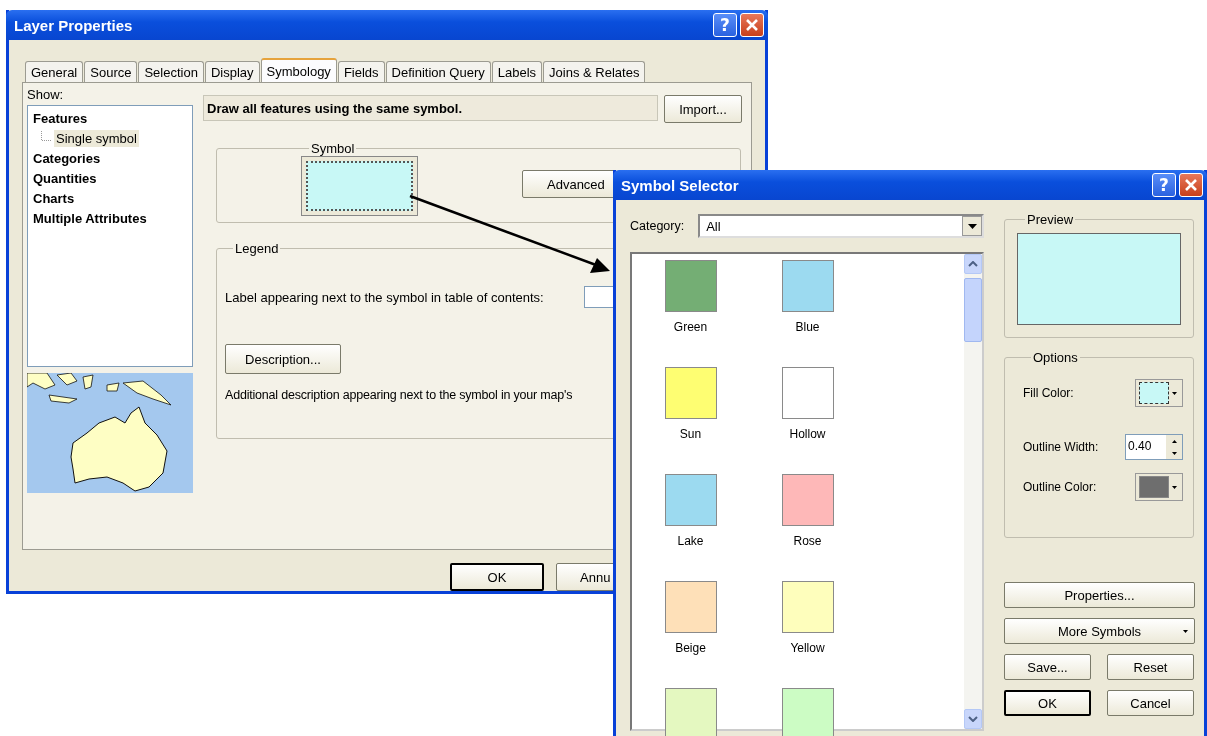  Describe the element at coordinates (973, 310) in the screenshot. I see `scroll-thumb` at that location.